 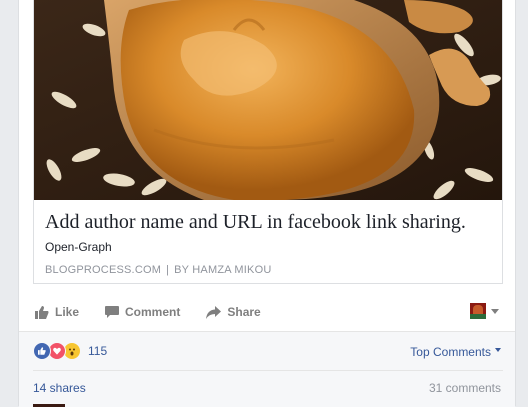 I want to click on link-source: BLOGPROCESS.COM | BY HAMZA MIKOU, so click(x=268, y=270).